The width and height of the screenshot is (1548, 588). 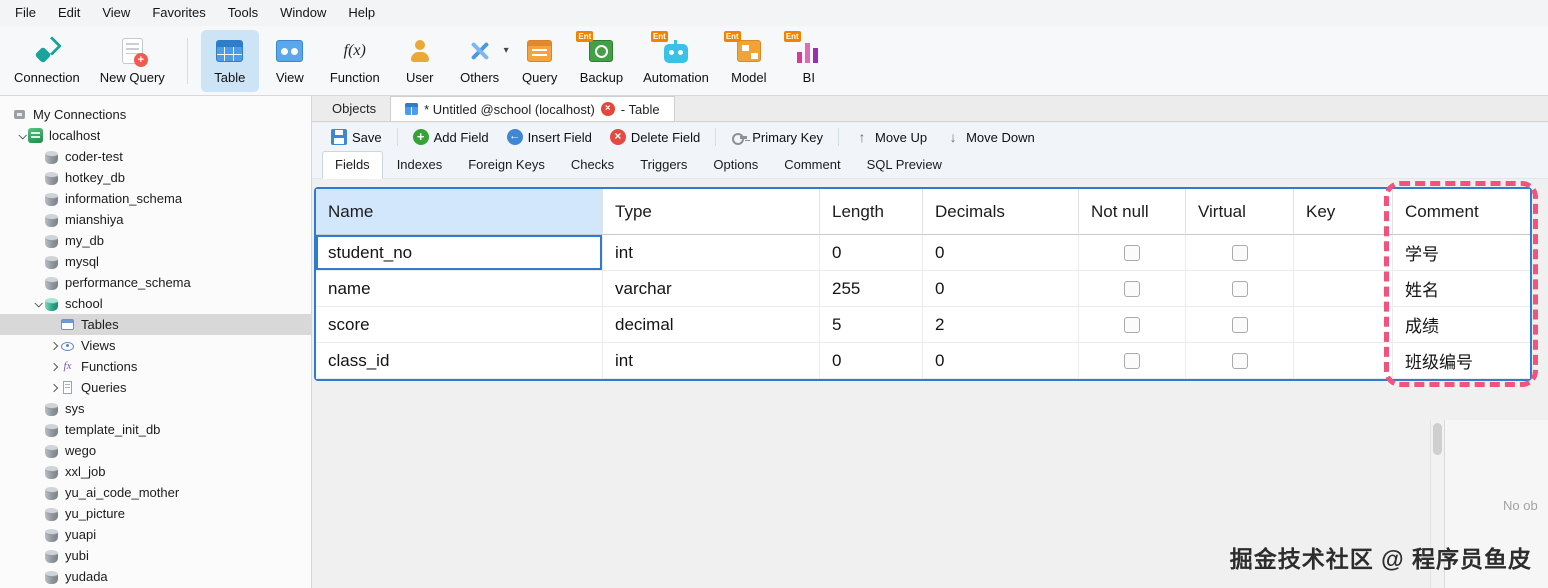 I want to click on field-length-cell: 5, so click(x=871, y=325).